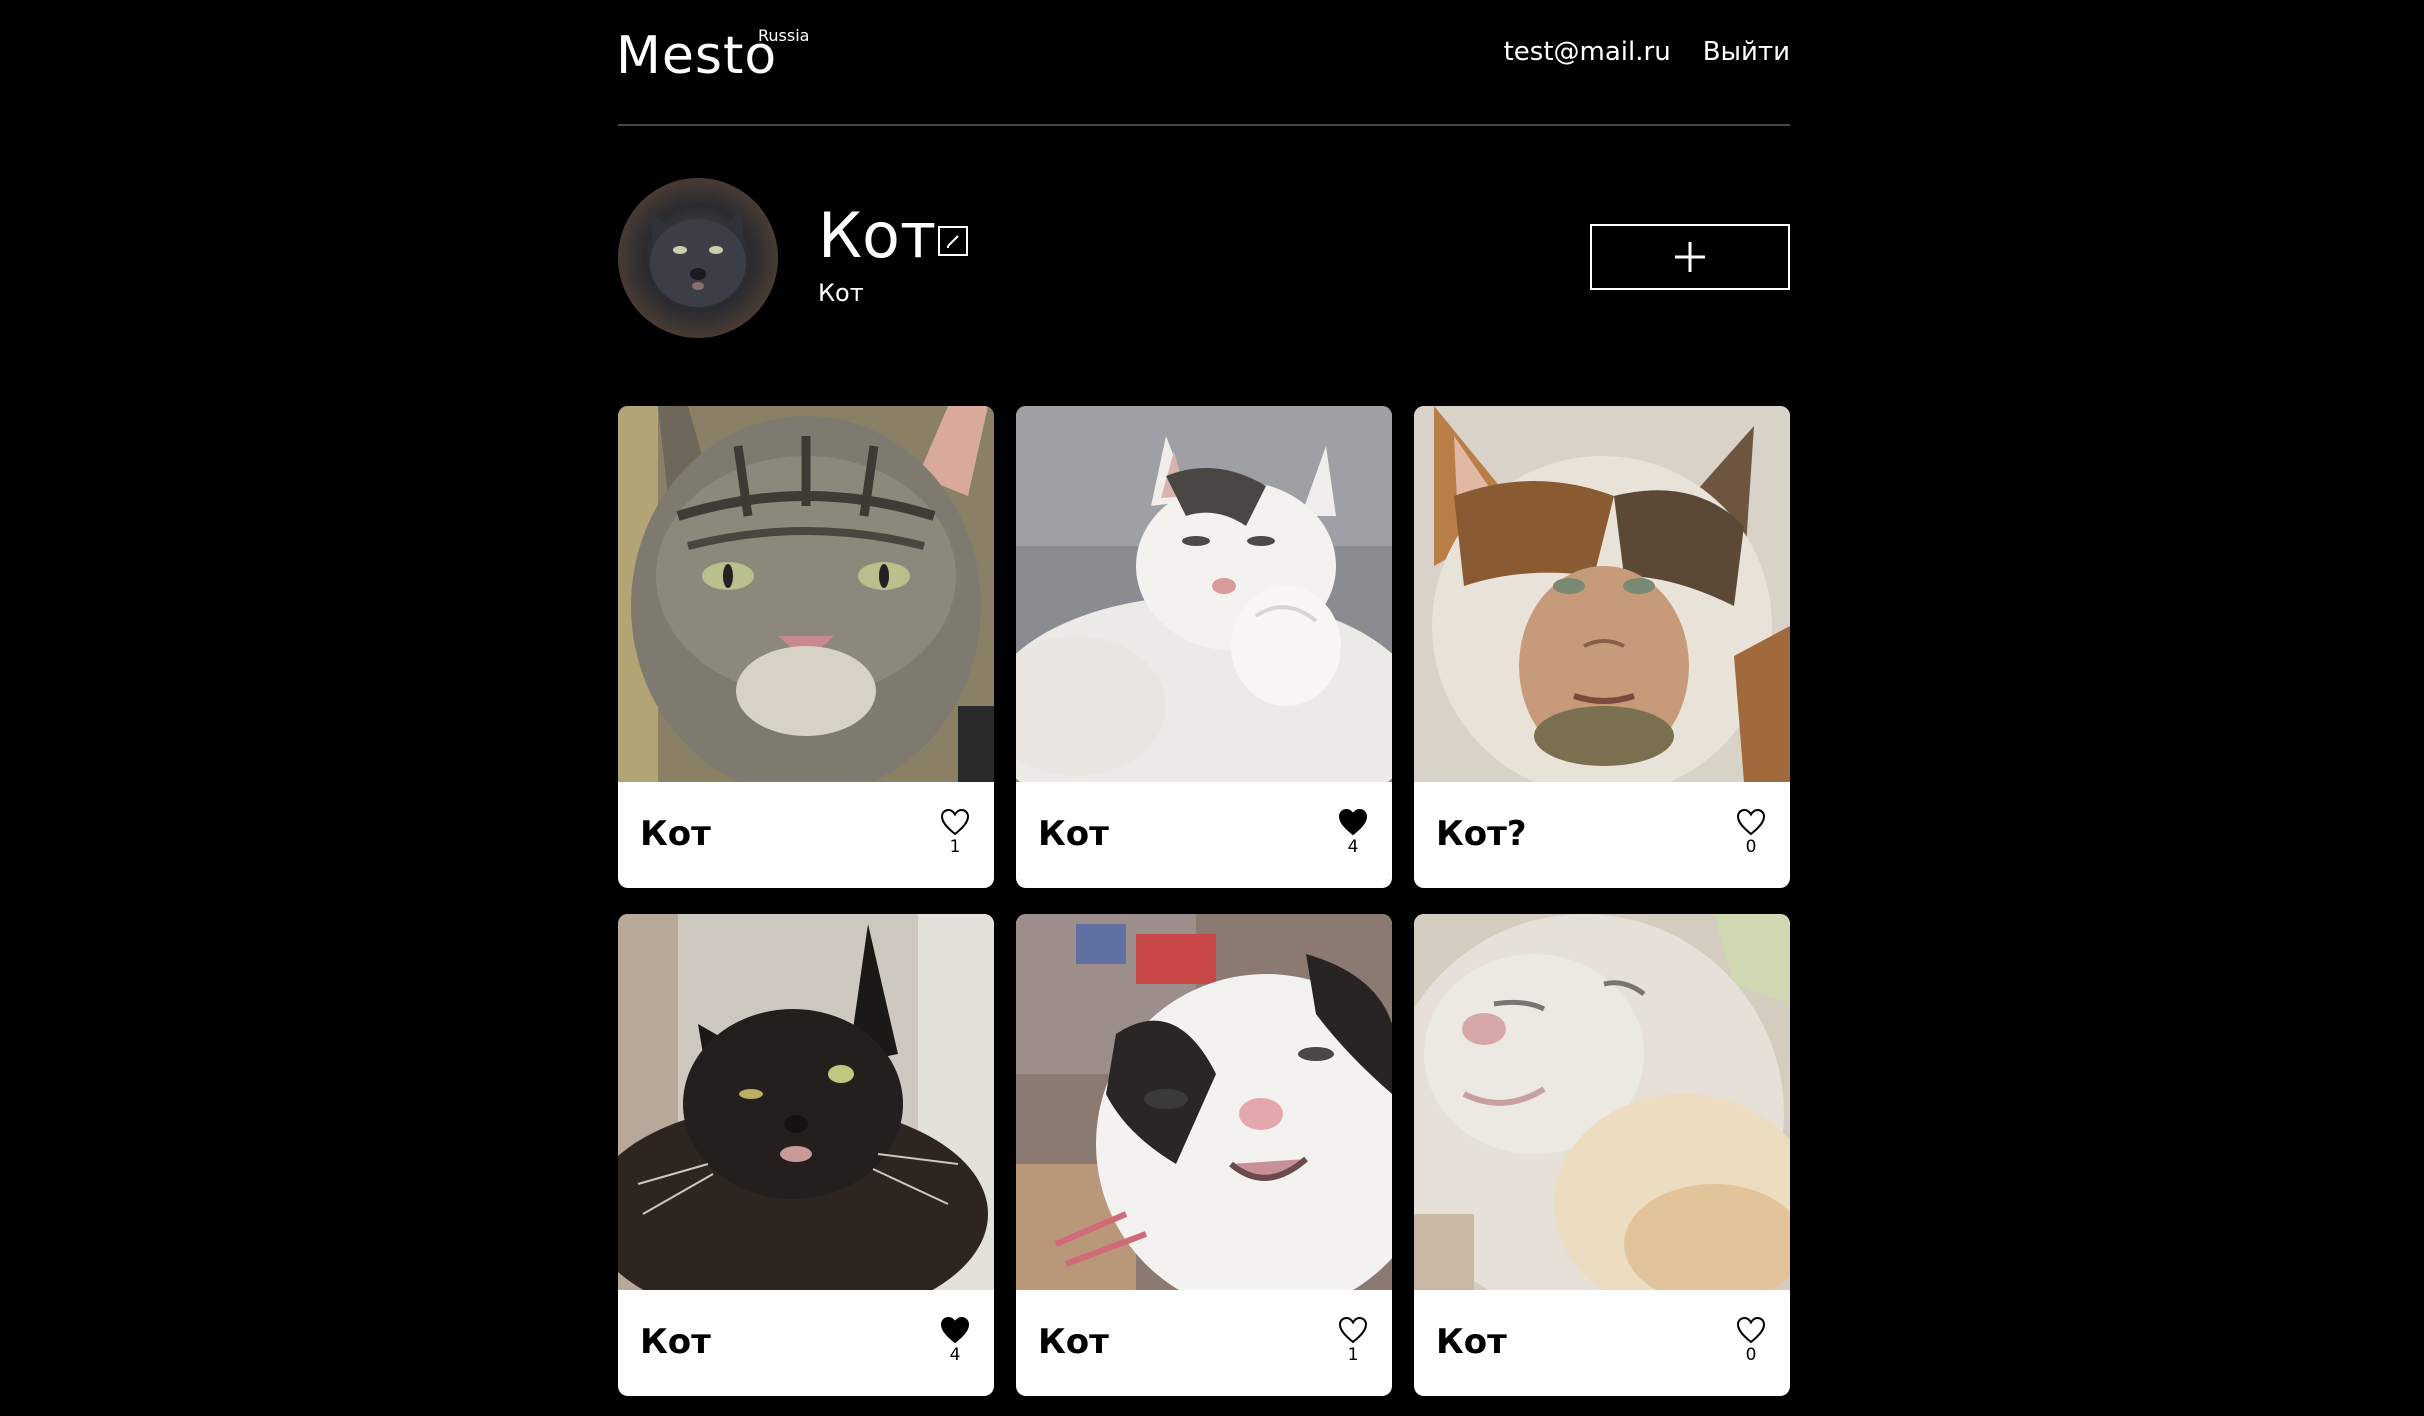  I want to click on cat-photo-bw-closeup, so click(1204, 1102).